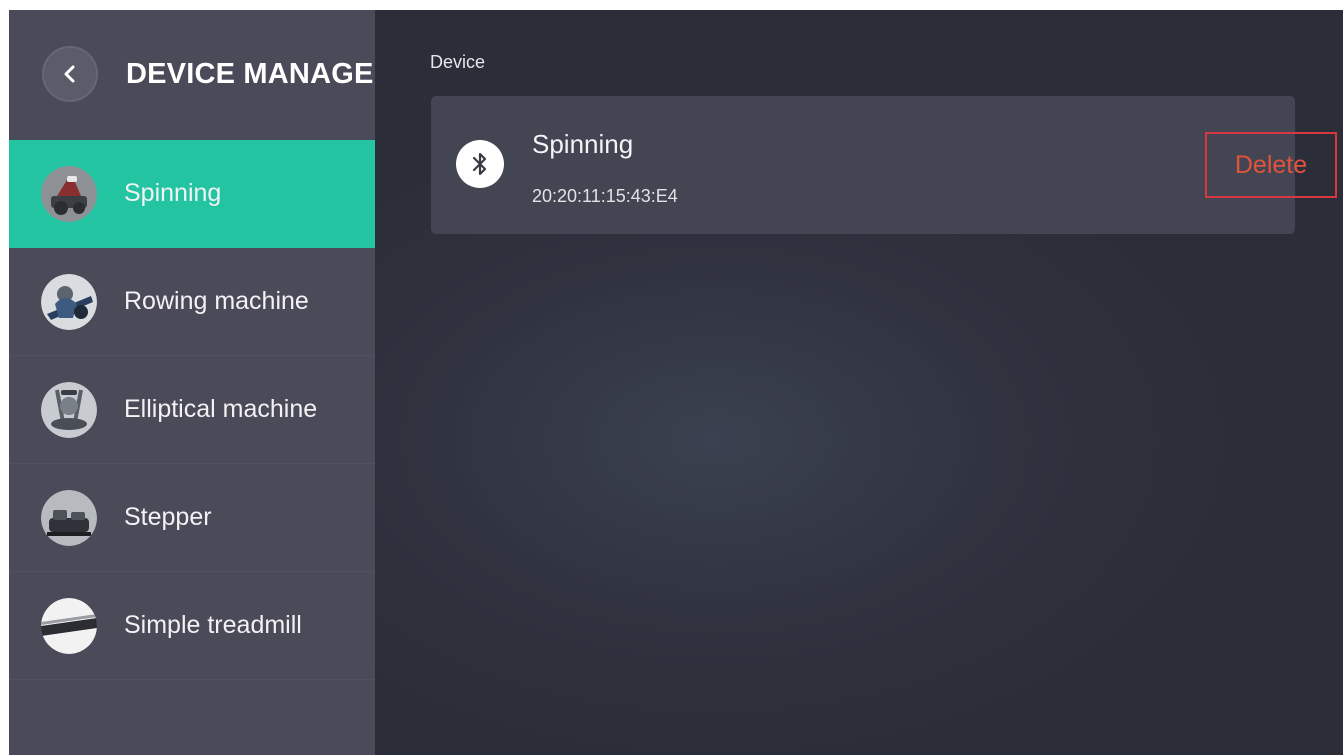 This screenshot has height=755, width=1343. I want to click on sidebar-item-label: Rowing machine, so click(216, 301).